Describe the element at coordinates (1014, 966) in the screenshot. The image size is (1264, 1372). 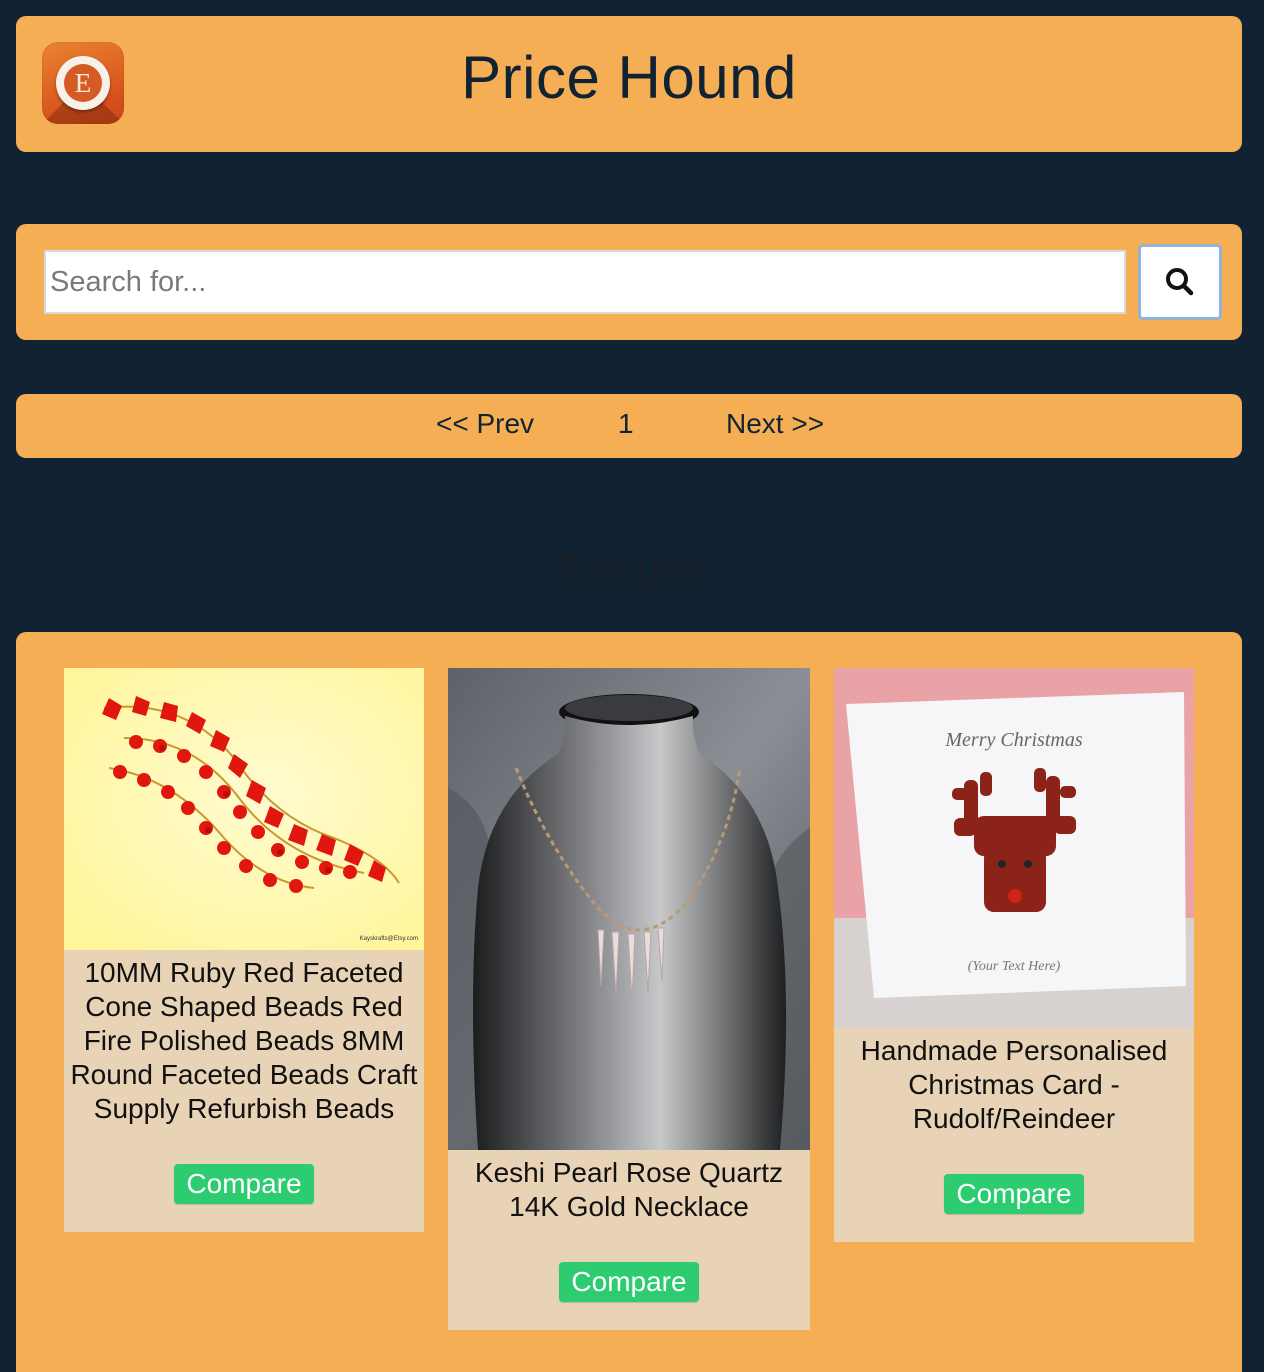
I see `card-placeholder-text: (Your Text Here)` at that location.